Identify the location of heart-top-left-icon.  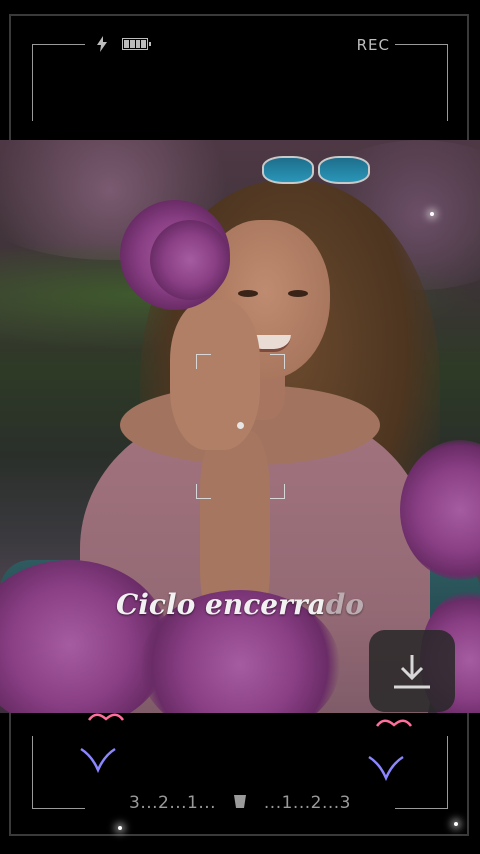
(106, 717).